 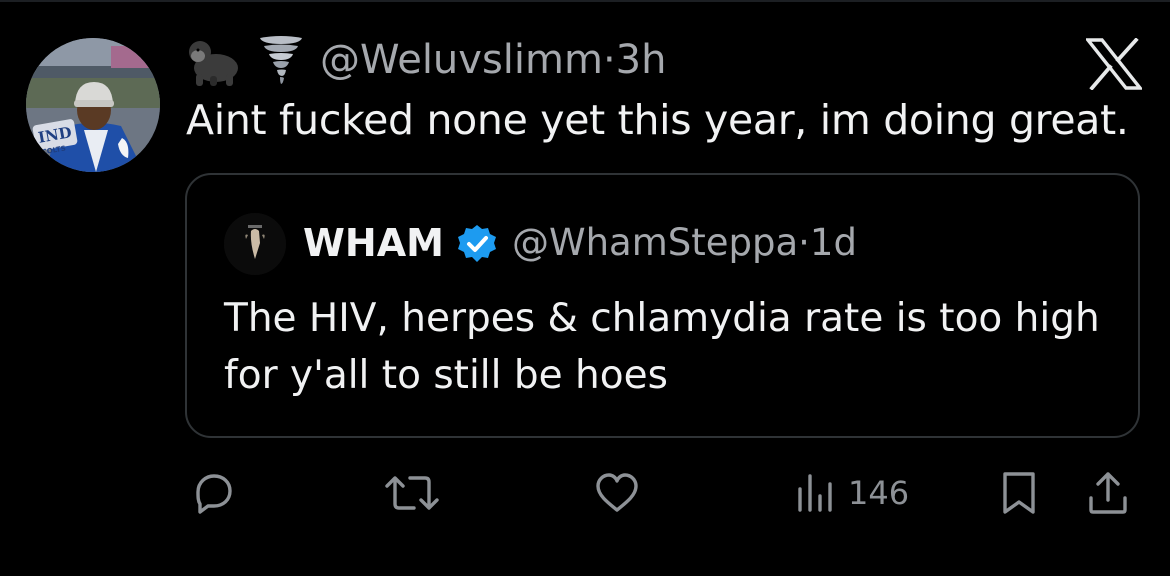 What do you see at coordinates (879, 493) in the screenshot?
I see `views-count: 146` at bounding box center [879, 493].